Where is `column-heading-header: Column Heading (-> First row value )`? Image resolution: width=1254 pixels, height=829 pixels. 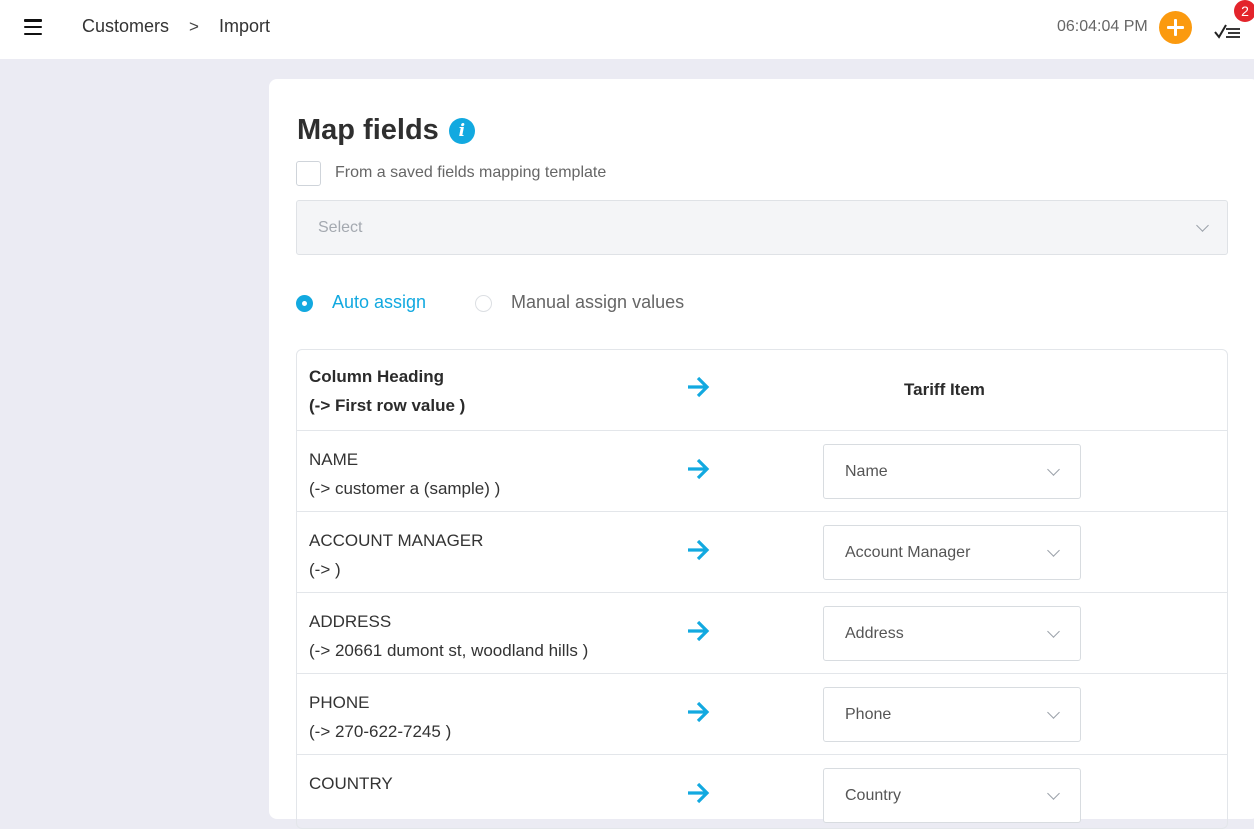
column-heading-header: Column Heading (-> First row value ) is located at coordinates (387, 391).